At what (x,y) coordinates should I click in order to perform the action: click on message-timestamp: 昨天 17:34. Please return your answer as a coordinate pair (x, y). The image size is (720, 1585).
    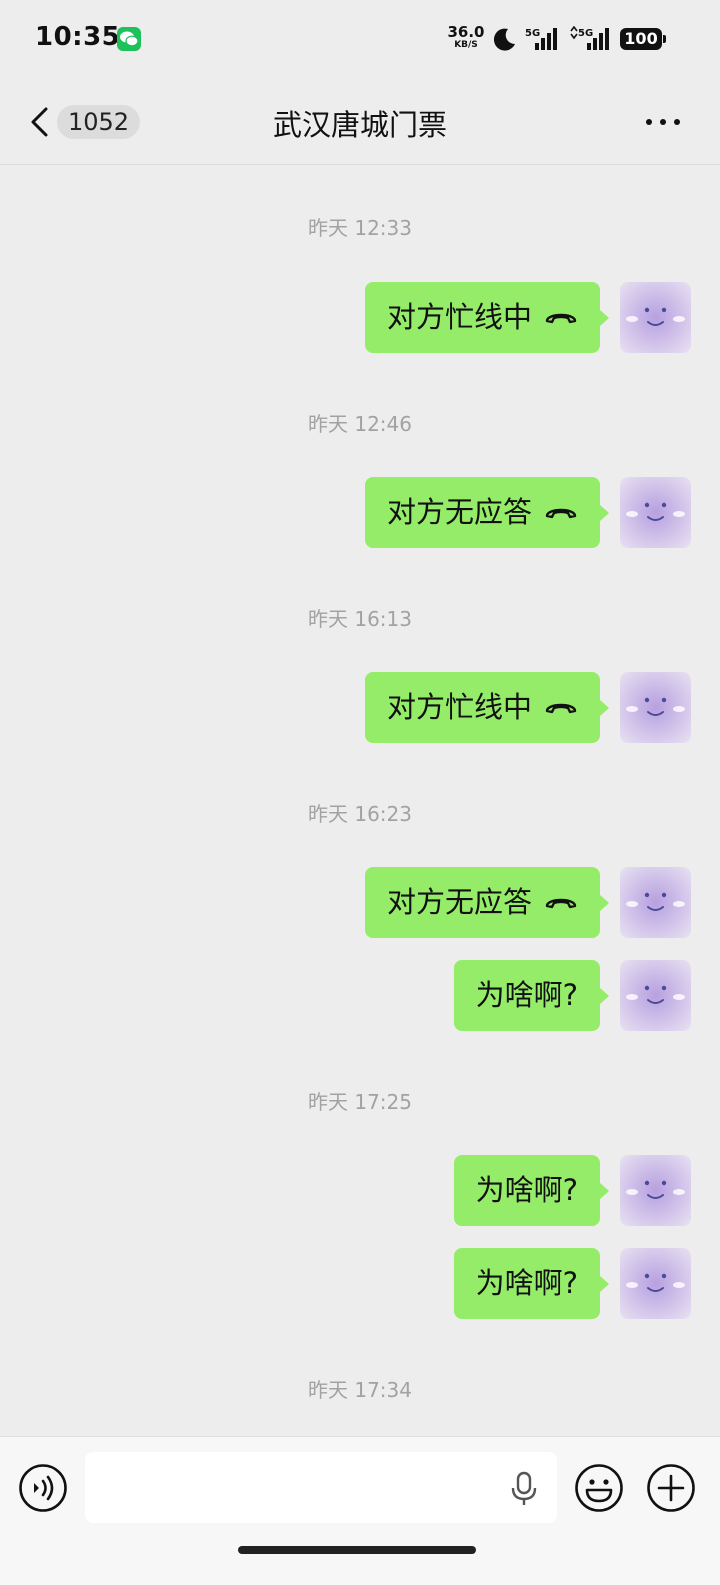
    Looking at the image, I should click on (360, 1390).